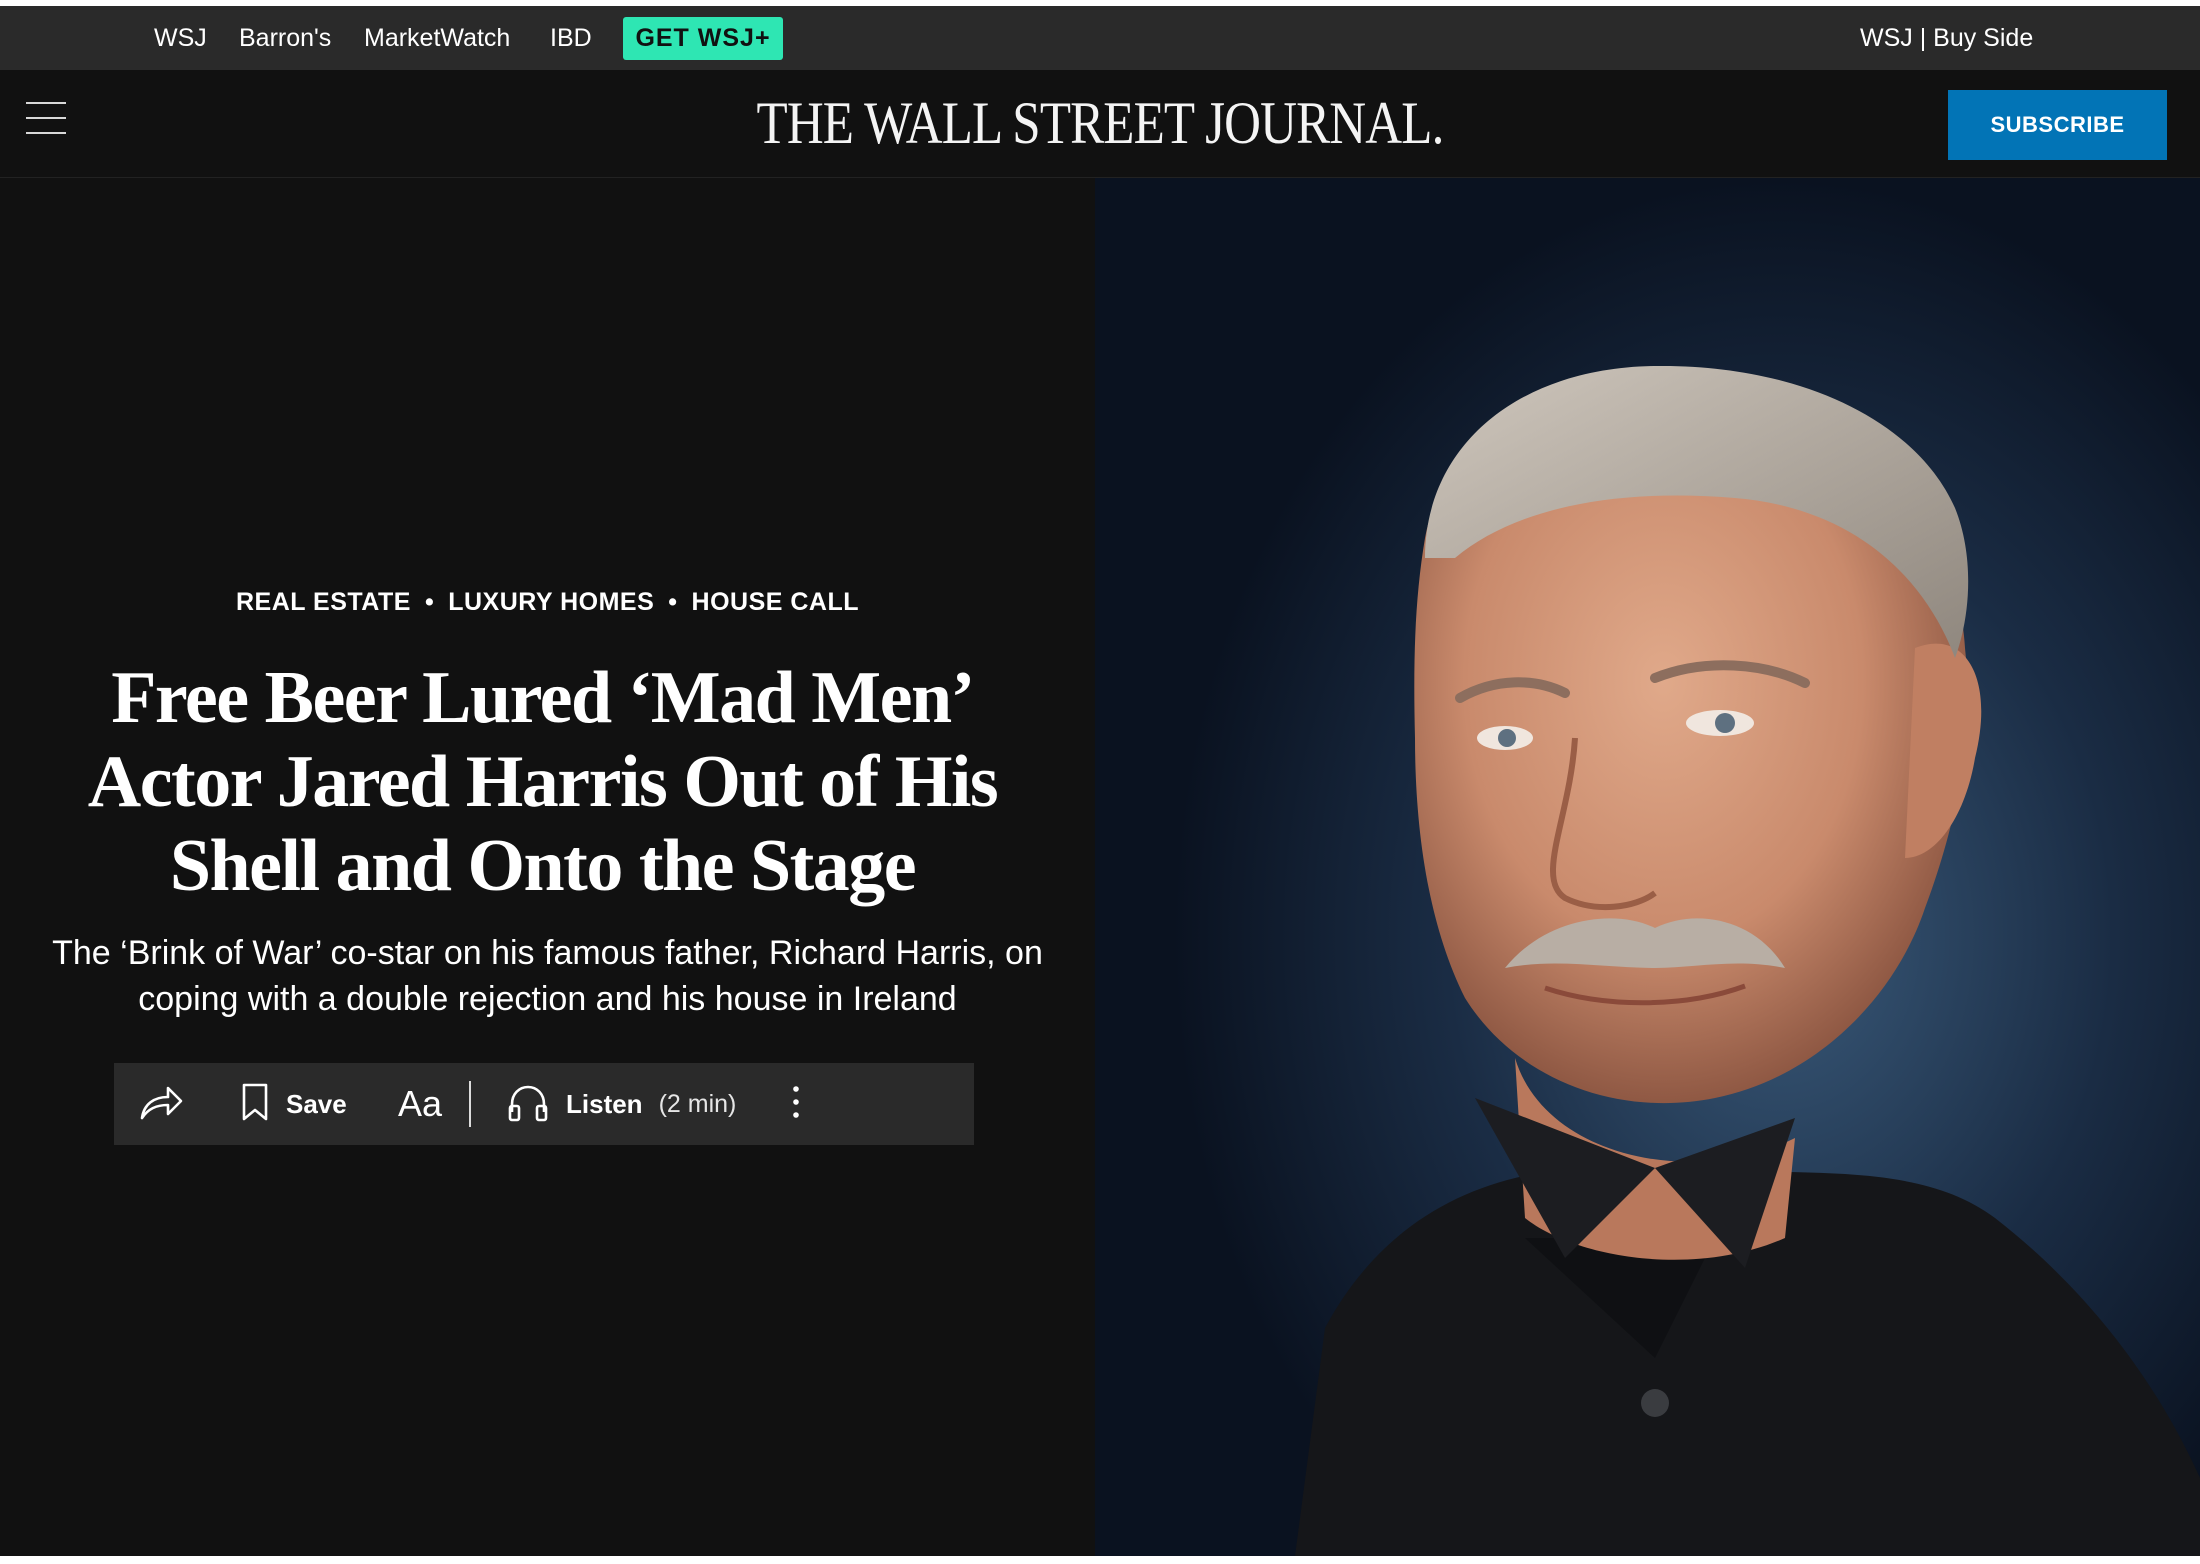 The height and width of the screenshot is (1564, 2200). I want to click on headphones-icon, so click(528, 1104).